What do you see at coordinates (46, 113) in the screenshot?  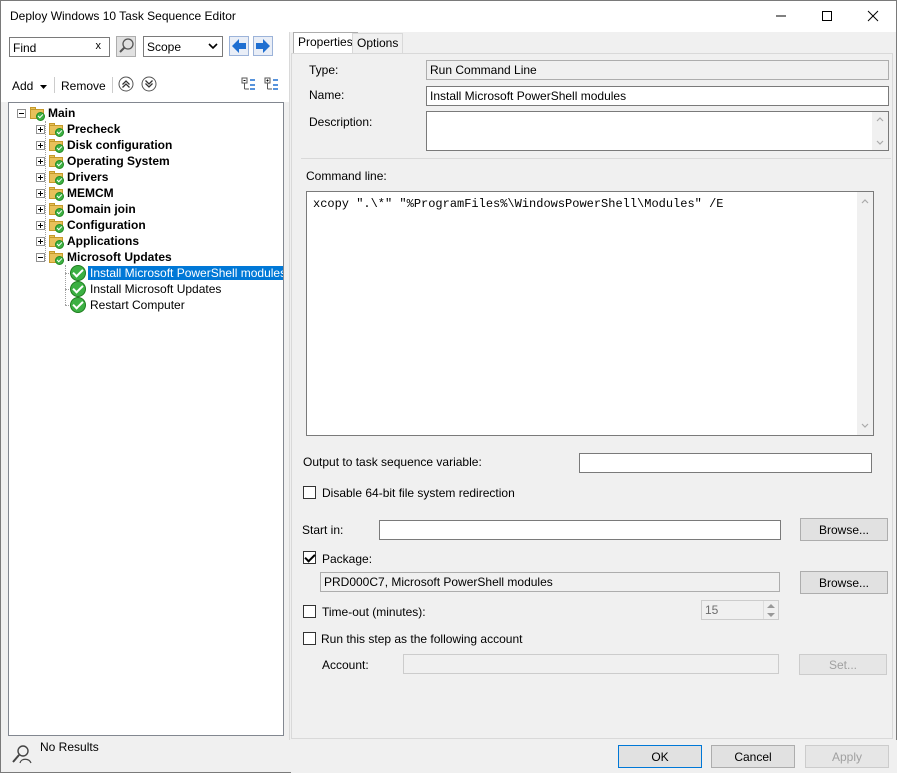 I see `tree-item-main: Main` at bounding box center [46, 113].